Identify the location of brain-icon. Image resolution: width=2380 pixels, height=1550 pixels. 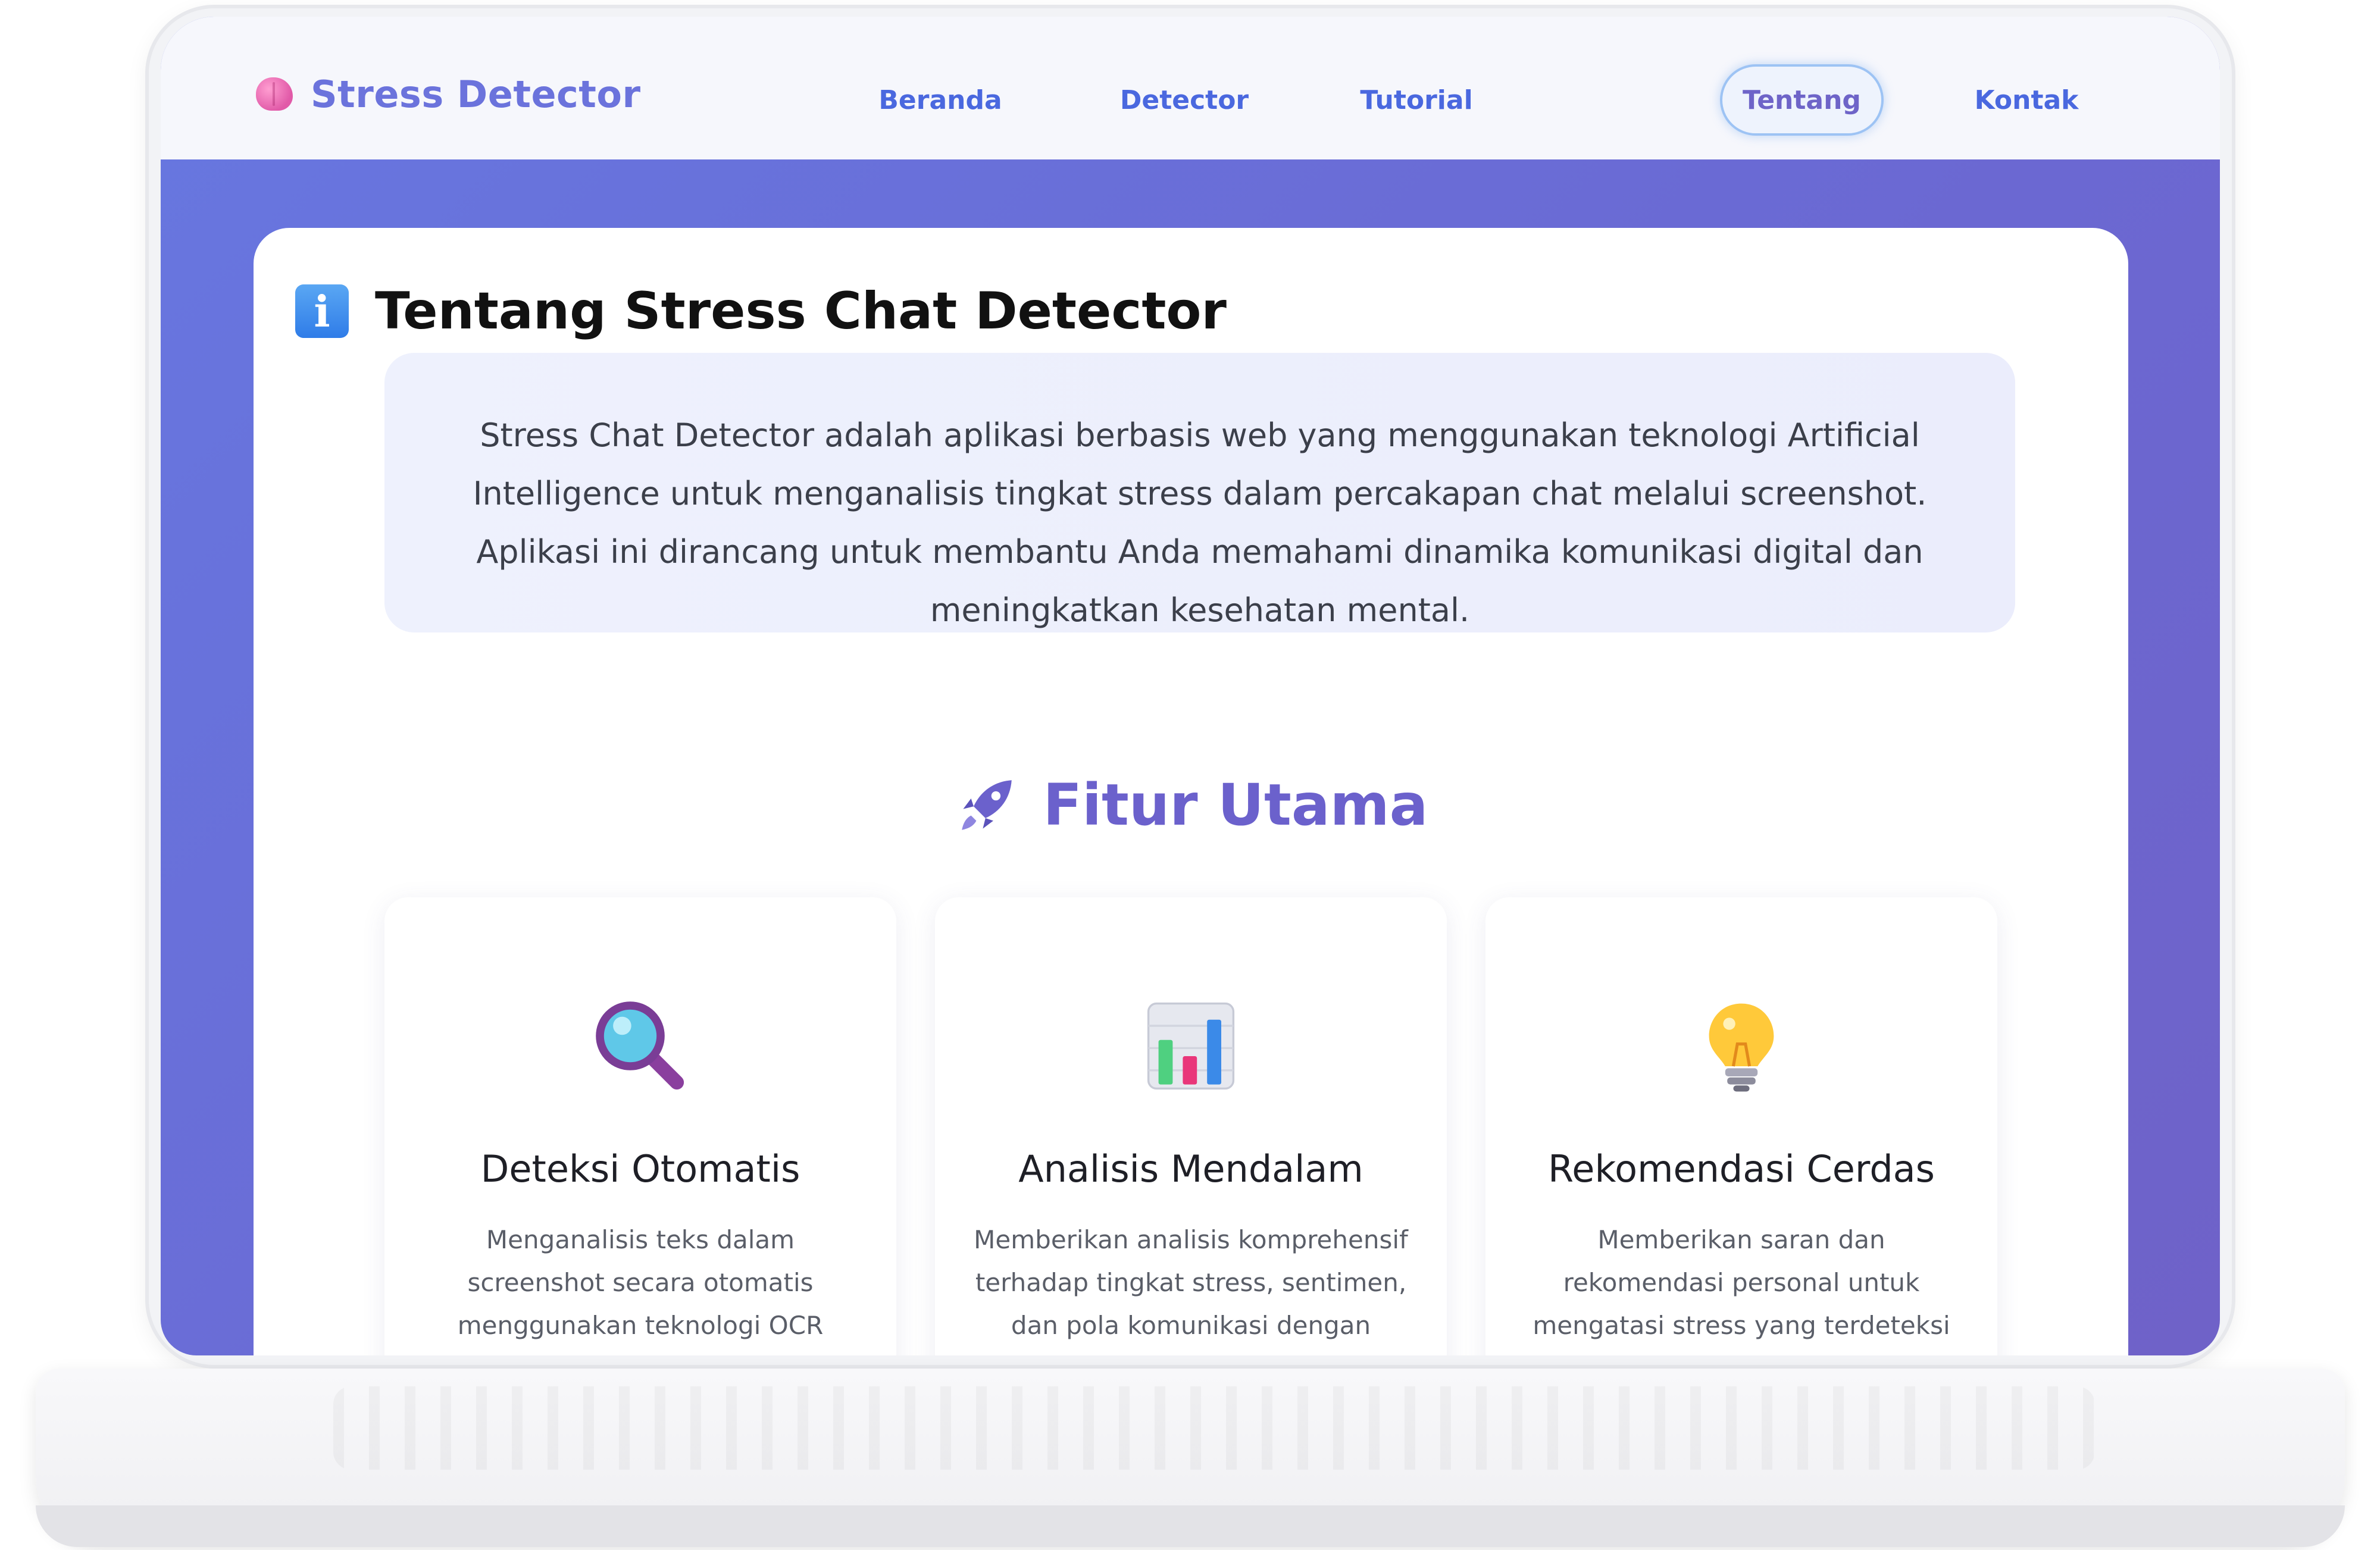
(274, 94).